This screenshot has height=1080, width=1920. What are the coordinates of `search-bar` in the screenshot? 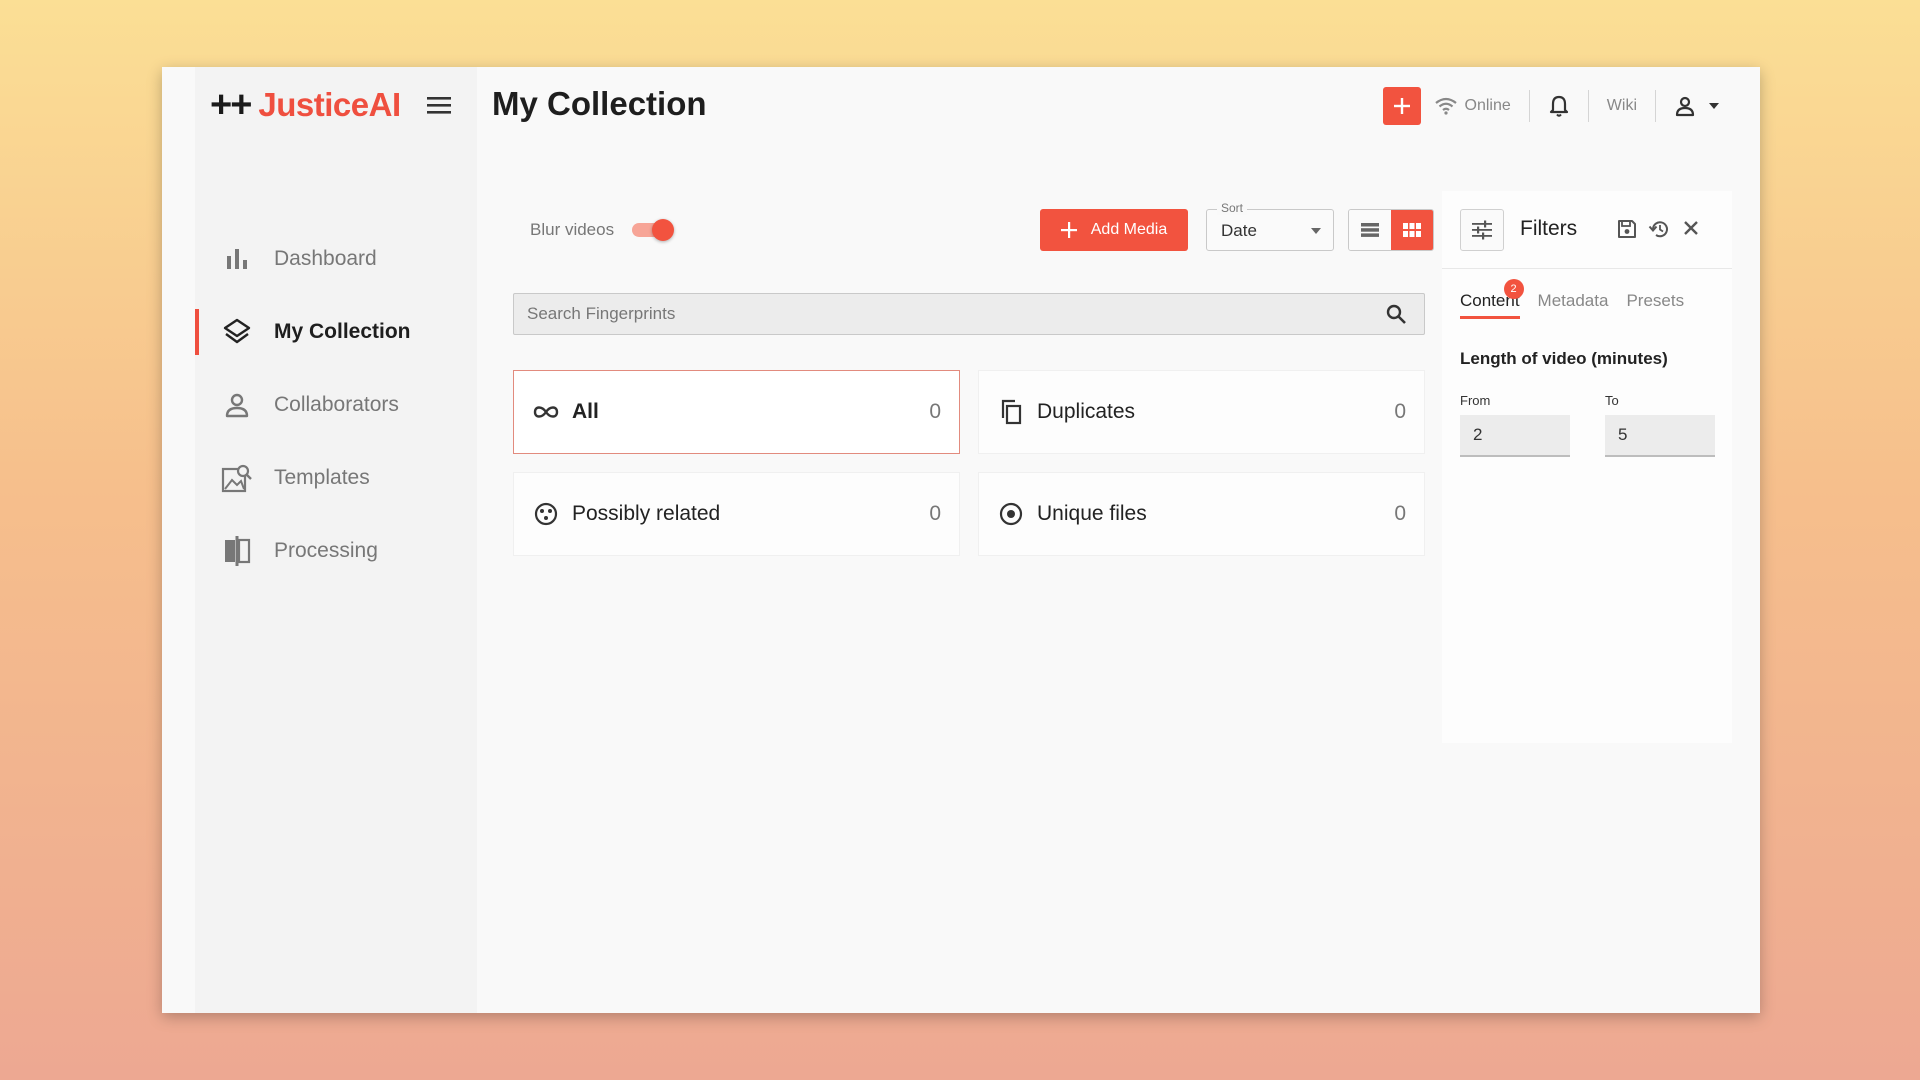 It's located at (969, 314).